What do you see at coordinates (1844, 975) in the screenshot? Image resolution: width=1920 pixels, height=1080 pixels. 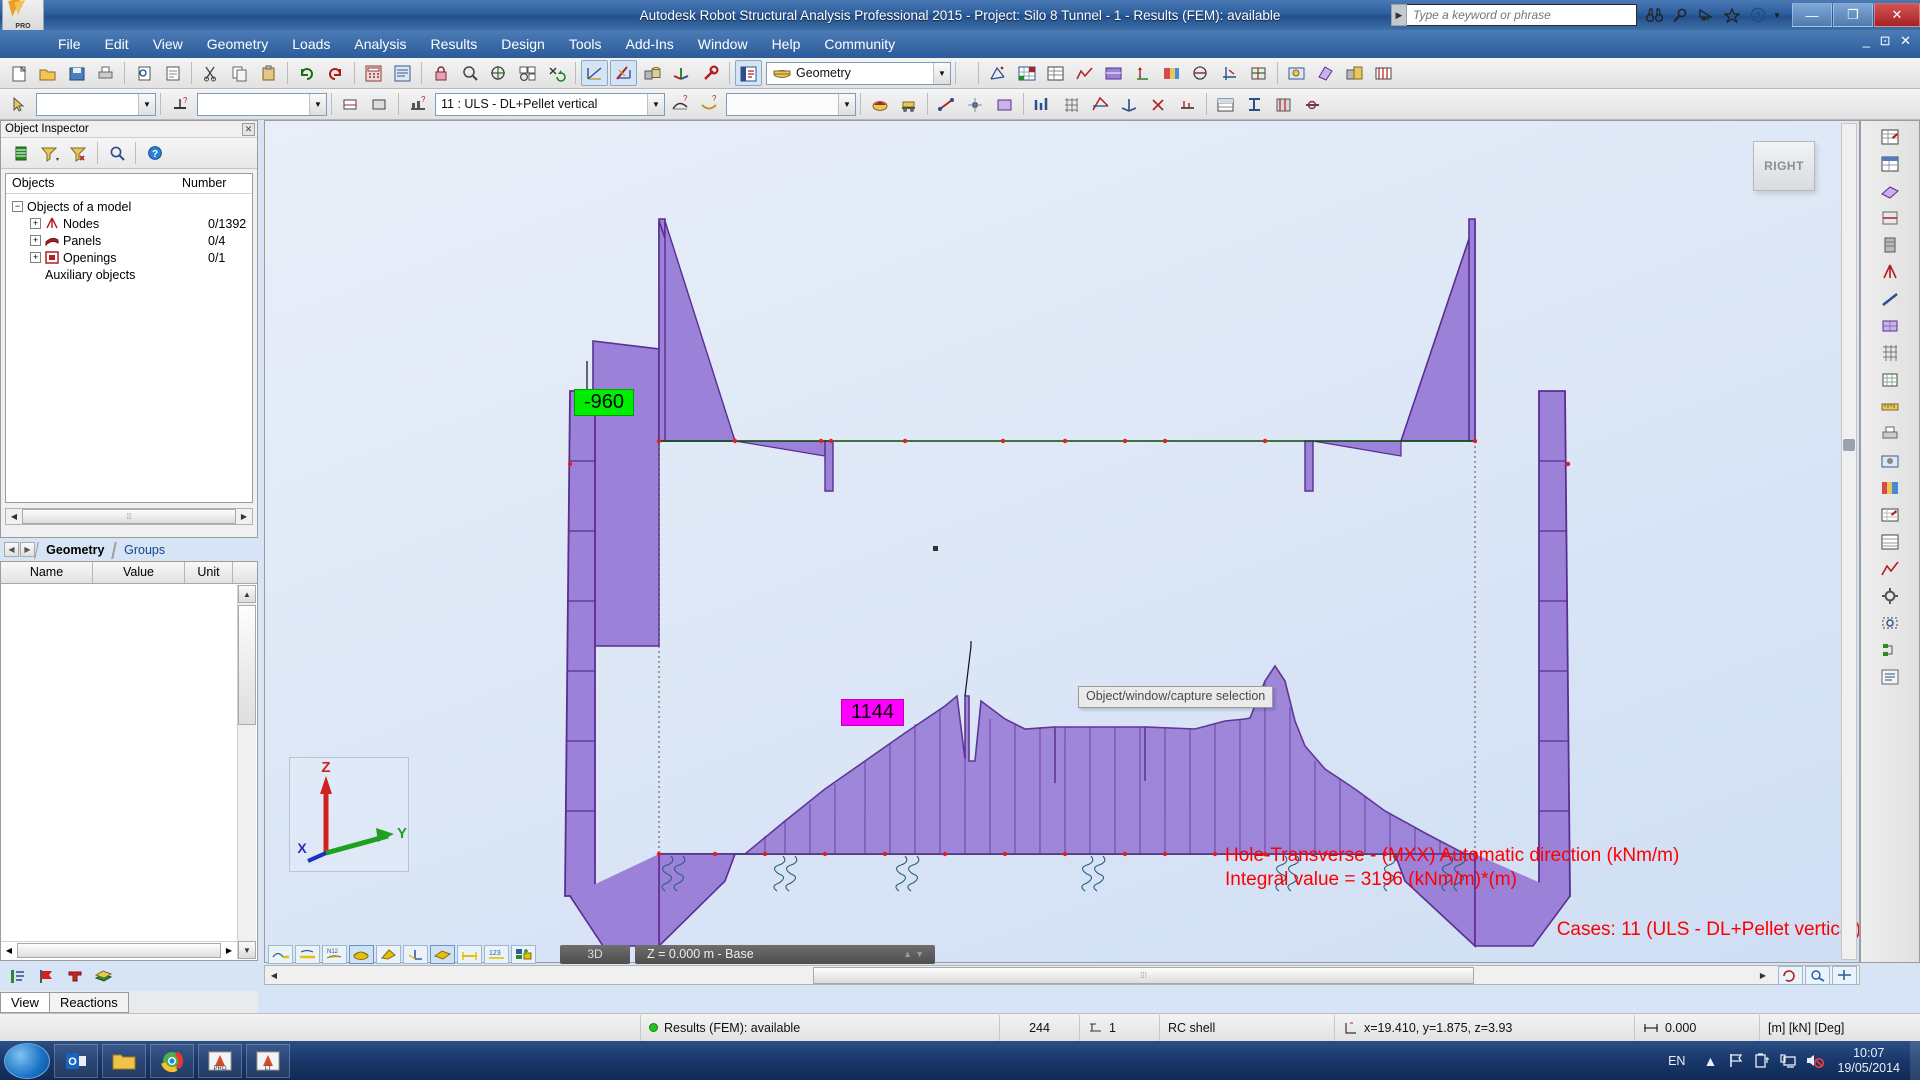 I see `view-pan-icon` at bounding box center [1844, 975].